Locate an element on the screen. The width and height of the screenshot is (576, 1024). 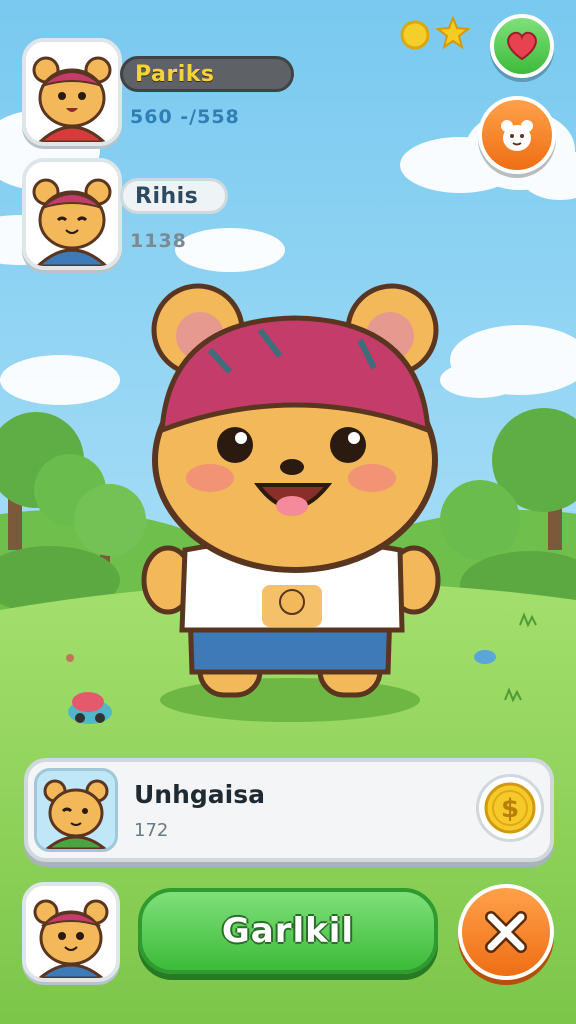
player-1-name: Pariks is located at coordinates (175, 74).